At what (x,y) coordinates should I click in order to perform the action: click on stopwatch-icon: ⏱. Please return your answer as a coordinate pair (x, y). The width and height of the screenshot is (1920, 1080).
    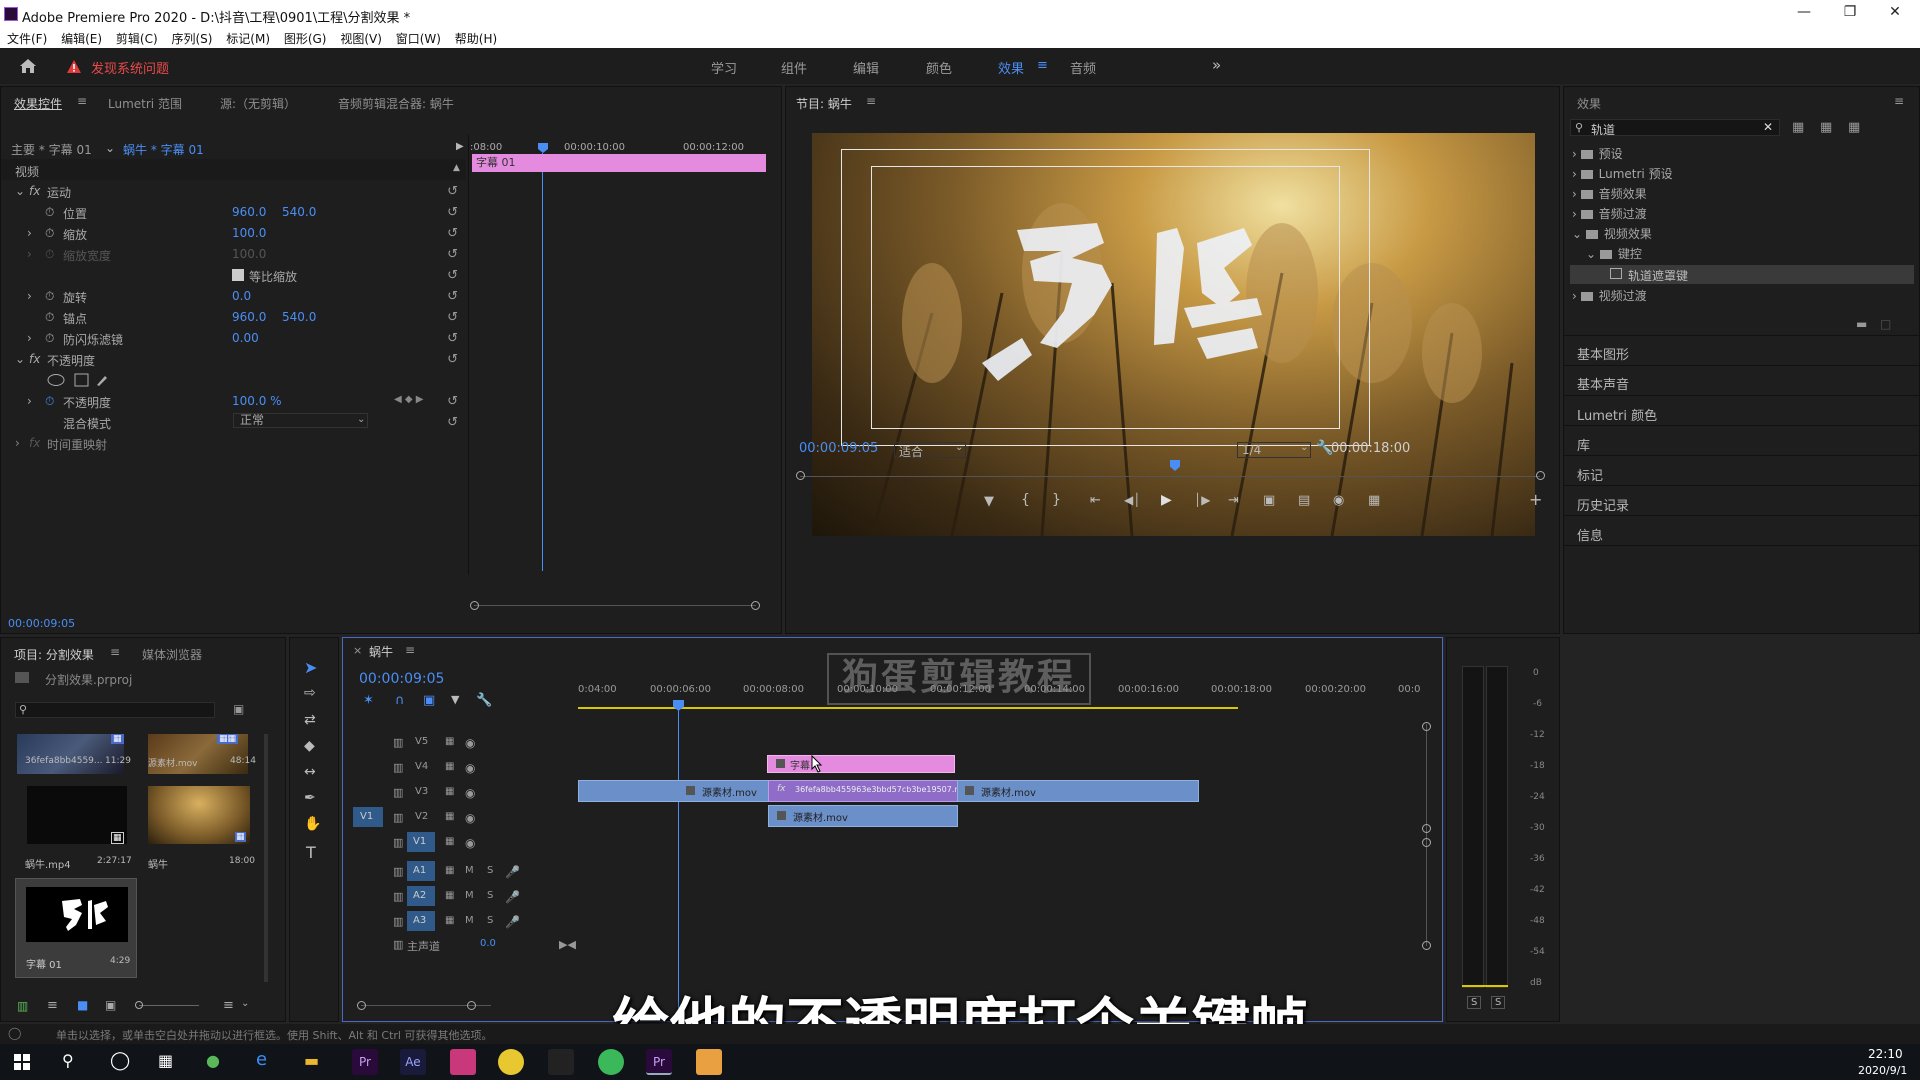
    Looking at the image, I should click on (49, 212).